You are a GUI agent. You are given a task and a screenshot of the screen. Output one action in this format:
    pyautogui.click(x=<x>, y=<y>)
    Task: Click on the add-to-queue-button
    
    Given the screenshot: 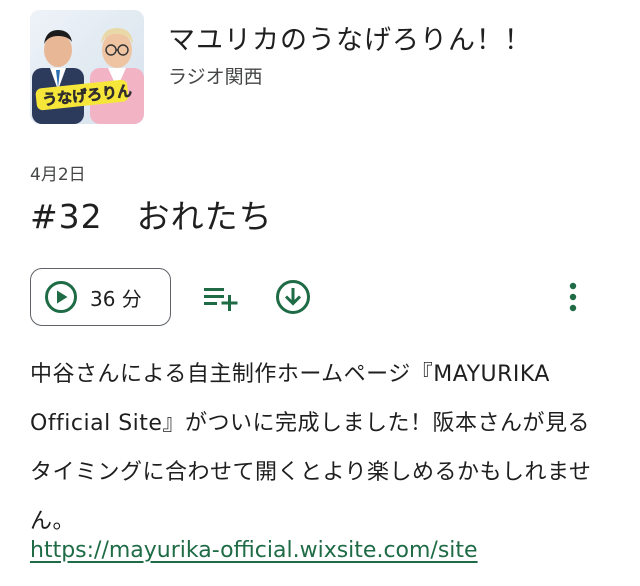 What is the action you would take?
    pyautogui.click(x=221, y=297)
    